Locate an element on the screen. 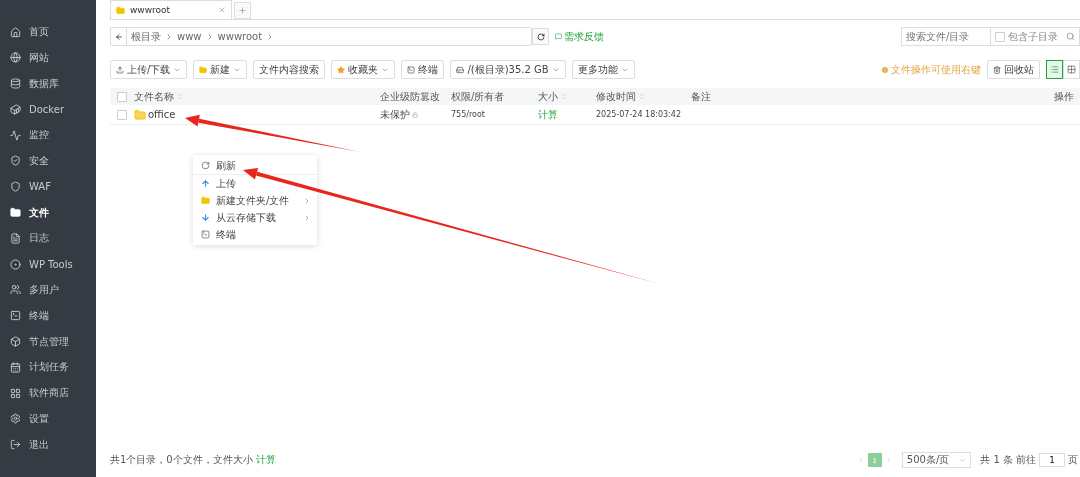 This screenshot has height=477, width=1080. sidebar-item: 文件 is located at coordinates (48, 212).